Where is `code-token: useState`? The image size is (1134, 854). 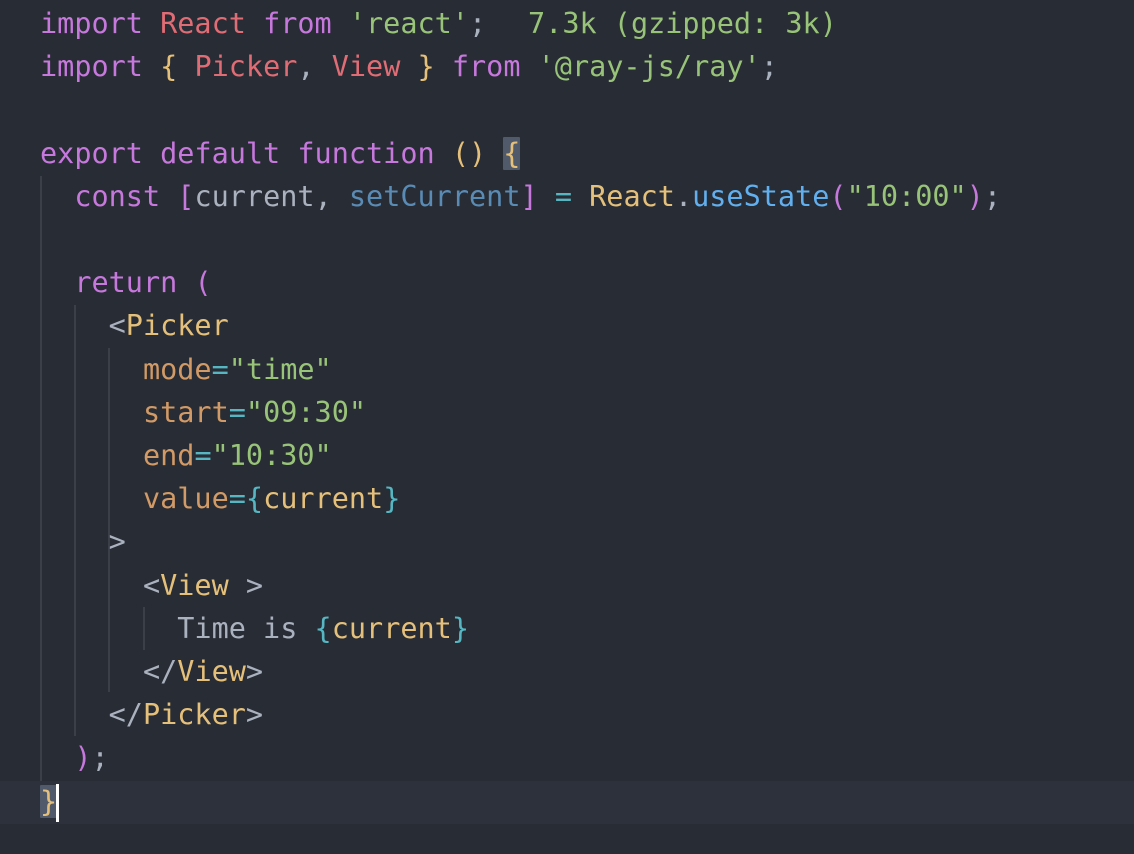 code-token: useState is located at coordinates (761, 196).